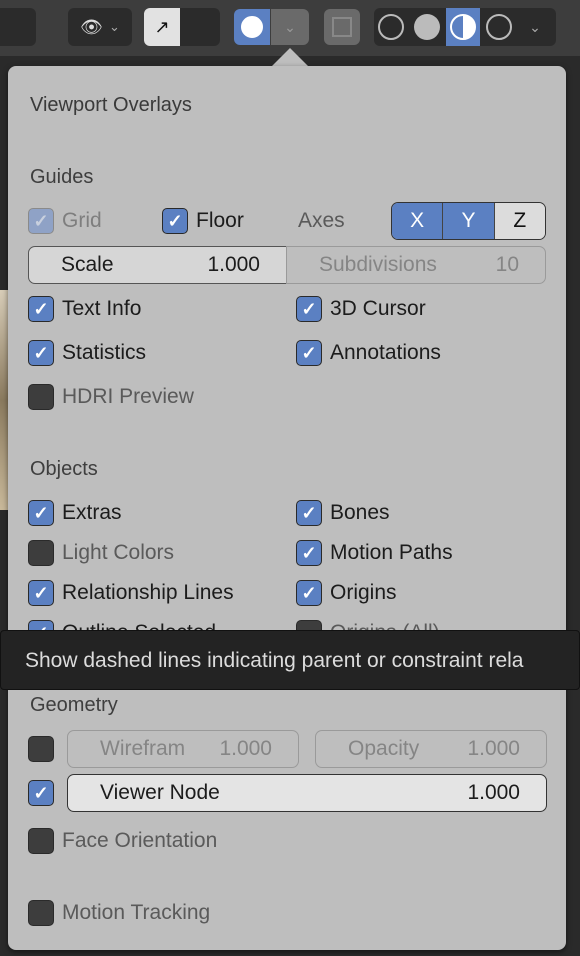  What do you see at coordinates (64, 469) in the screenshot?
I see `objects-header: Objects` at bounding box center [64, 469].